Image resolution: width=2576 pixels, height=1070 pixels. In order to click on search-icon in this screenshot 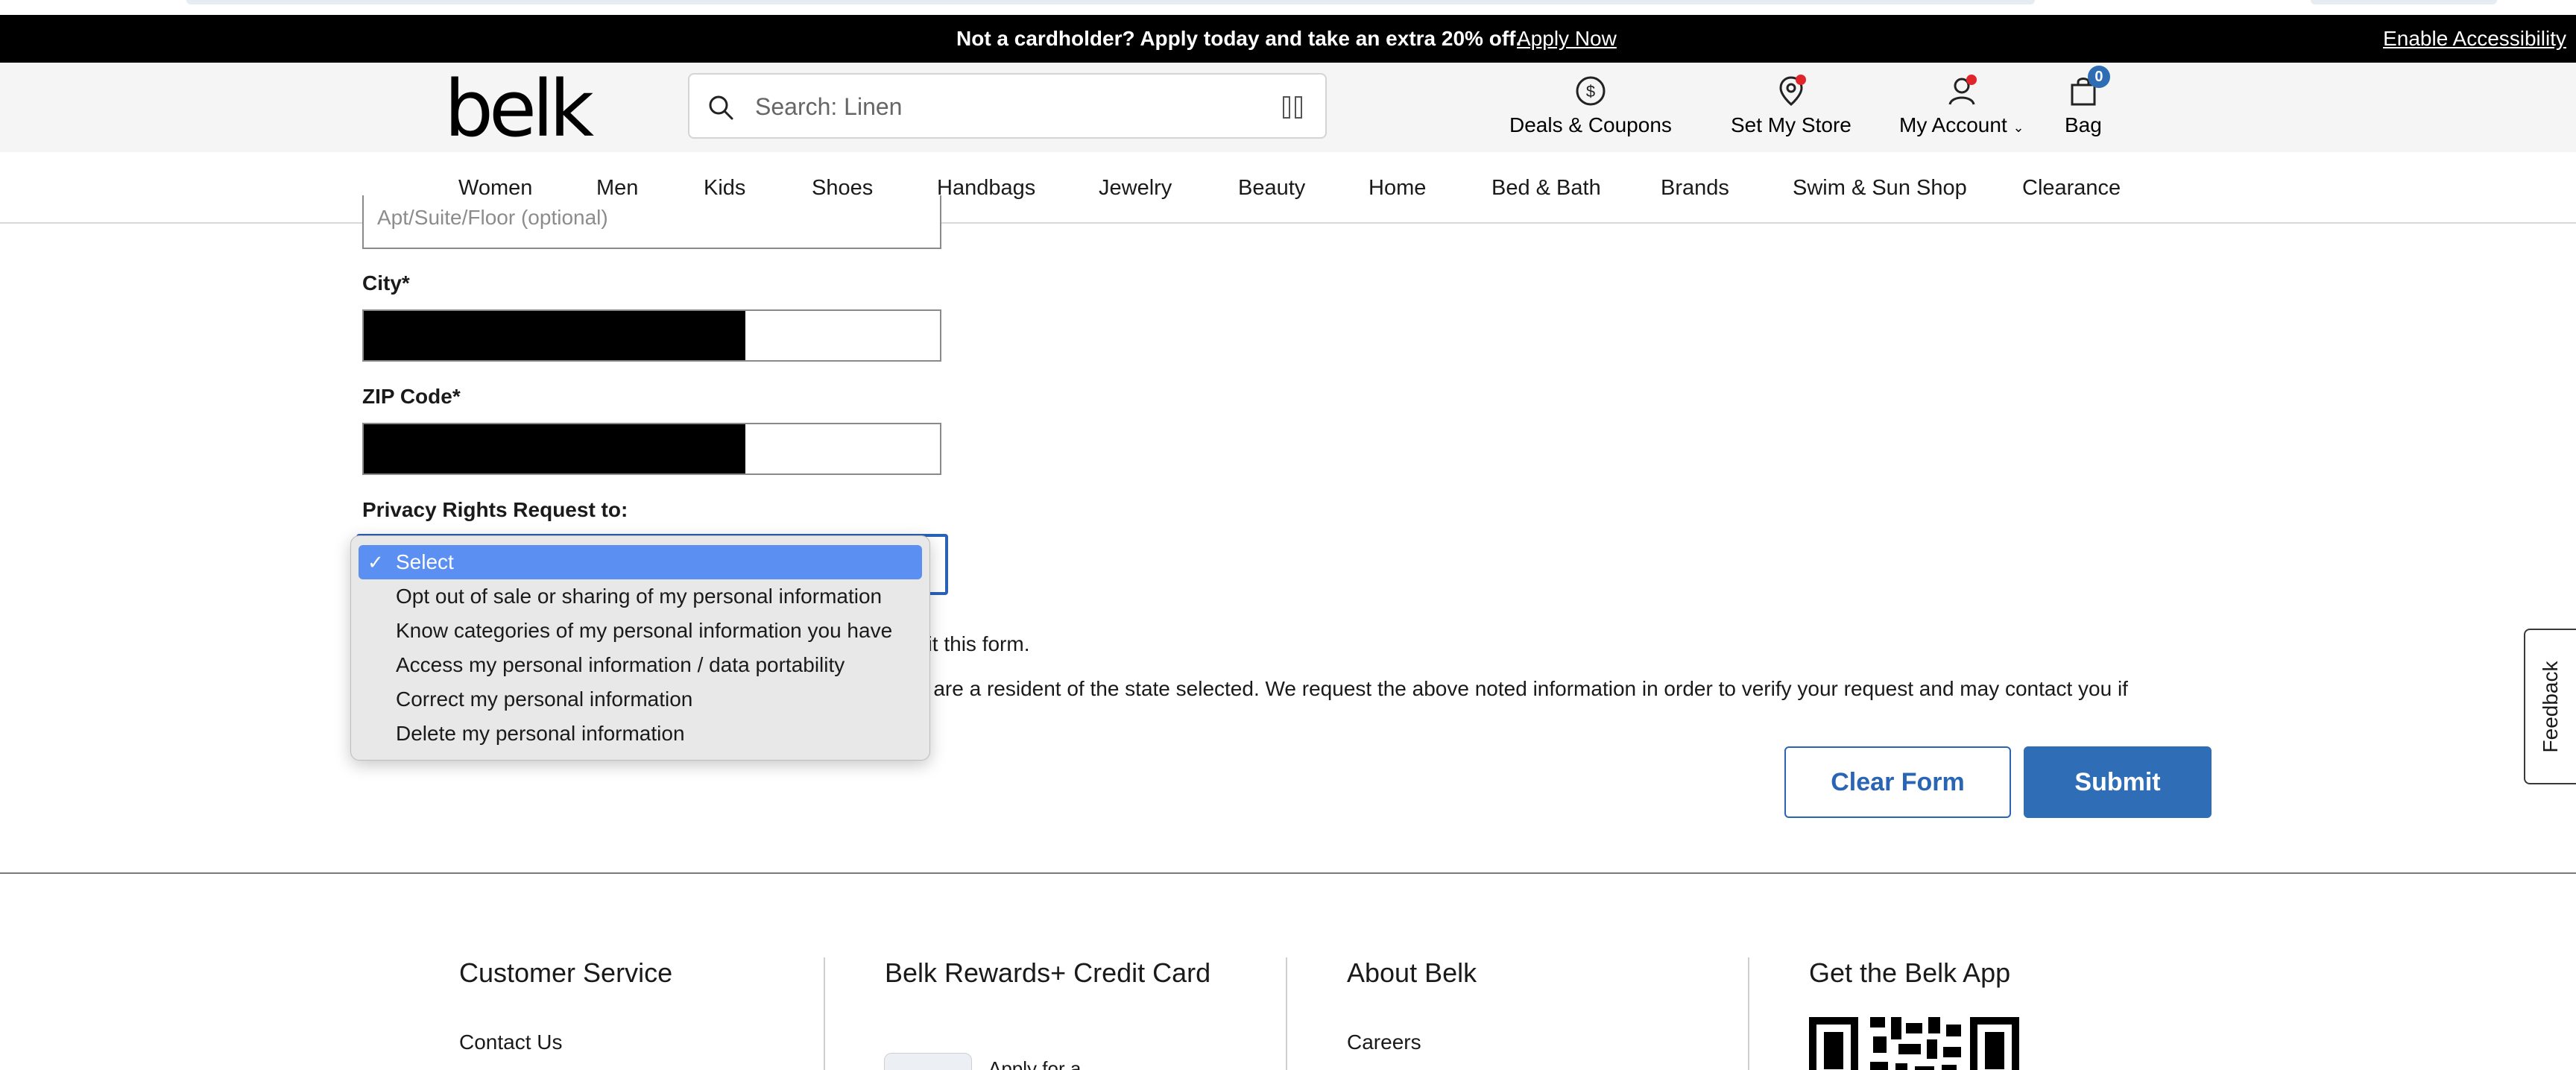, I will do `click(720, 107)`.